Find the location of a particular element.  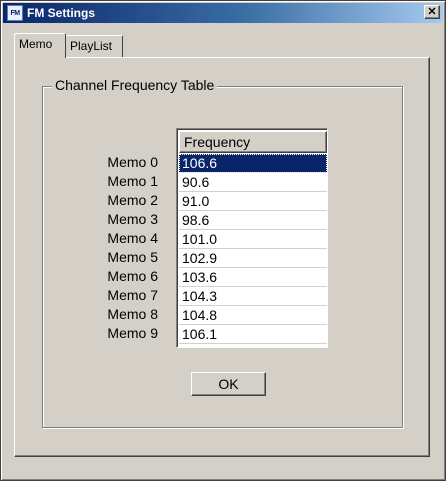

ok-button: OK is located at coordinates (228, 384).